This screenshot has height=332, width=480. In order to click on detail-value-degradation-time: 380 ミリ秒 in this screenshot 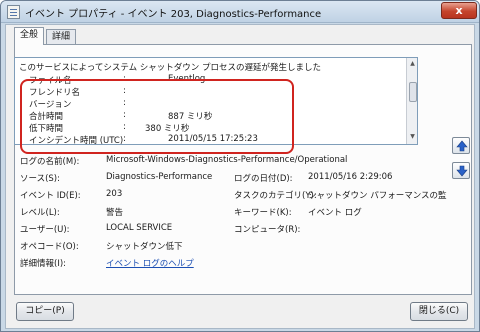, I will do `click(167, 129)`.